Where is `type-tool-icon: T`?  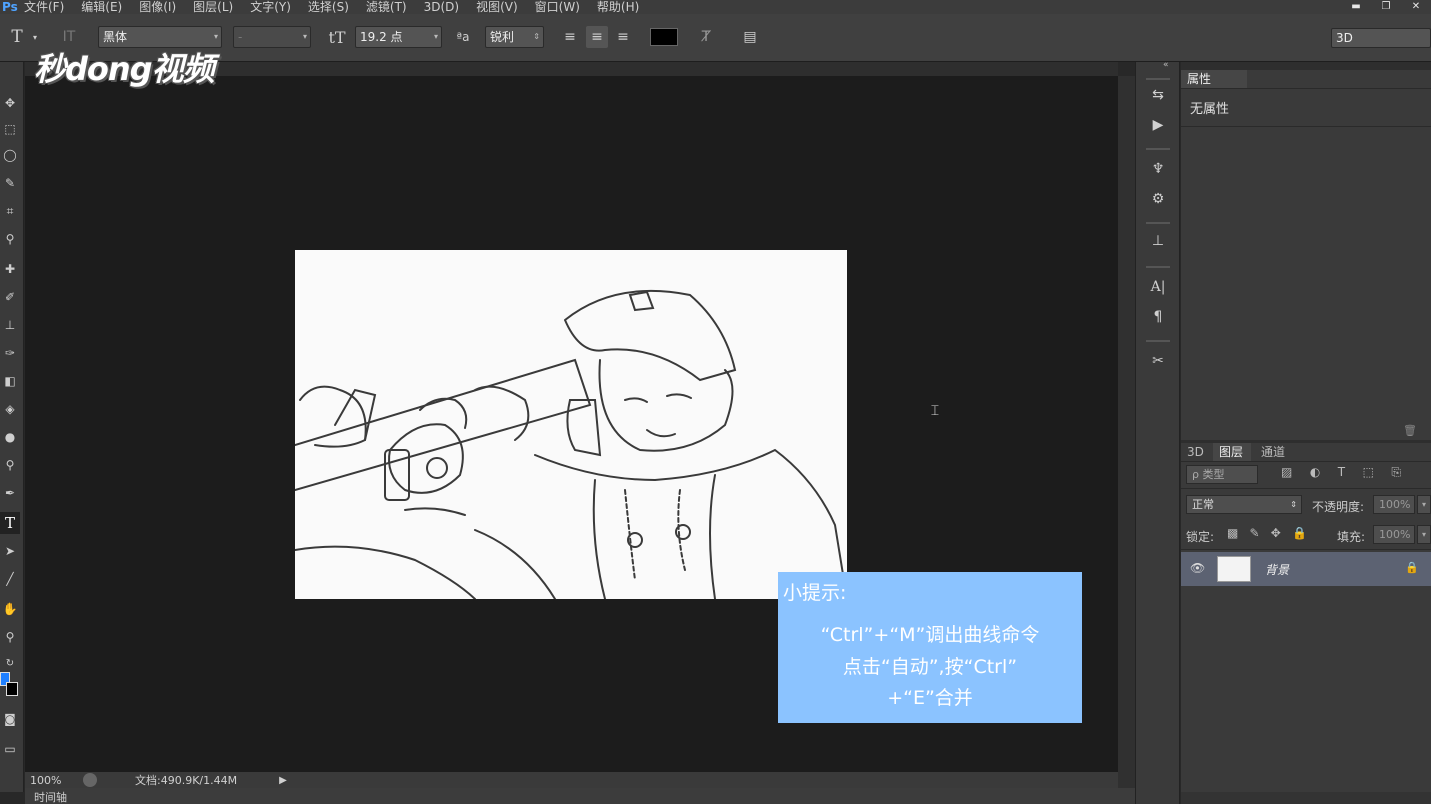
type-tool-icon: T is located at coordinates (10, 523).